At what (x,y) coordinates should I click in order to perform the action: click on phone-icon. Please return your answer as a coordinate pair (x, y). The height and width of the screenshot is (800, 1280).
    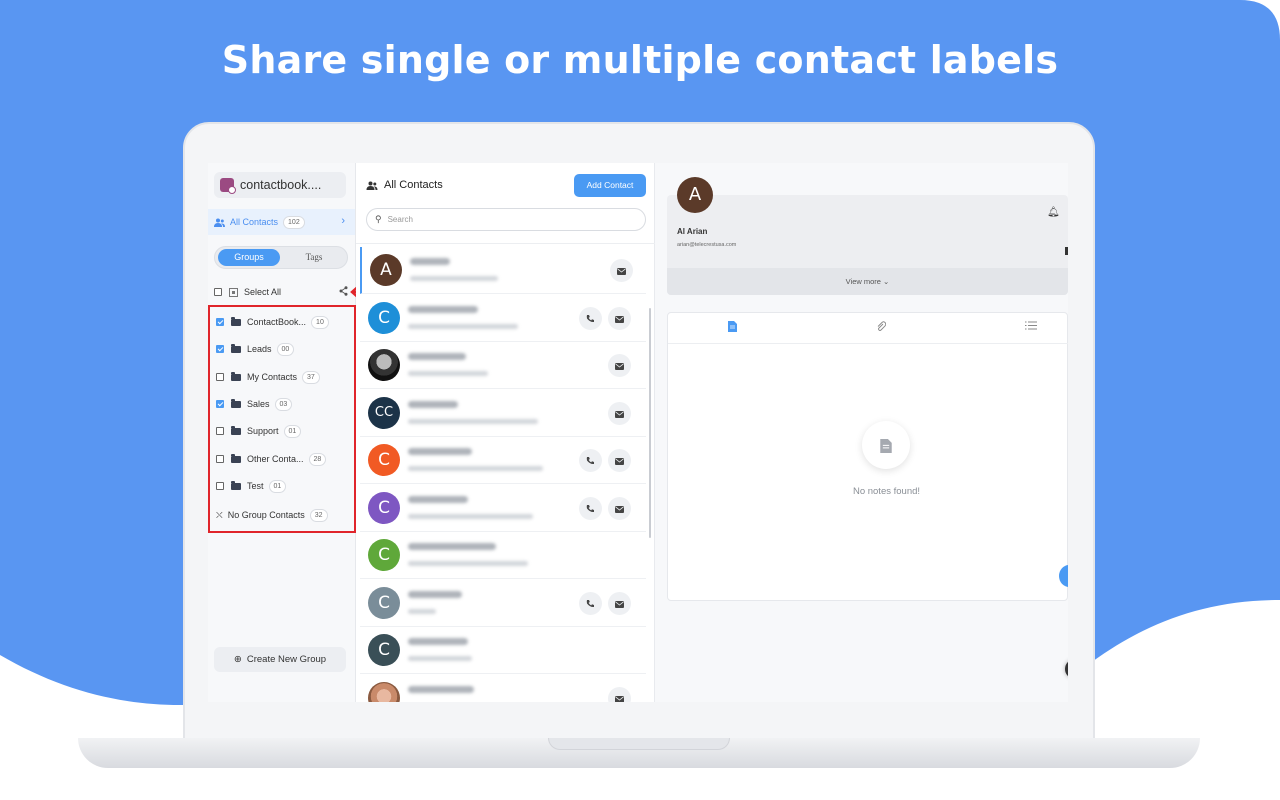
    Looking at the image, I should click on (590, 603).